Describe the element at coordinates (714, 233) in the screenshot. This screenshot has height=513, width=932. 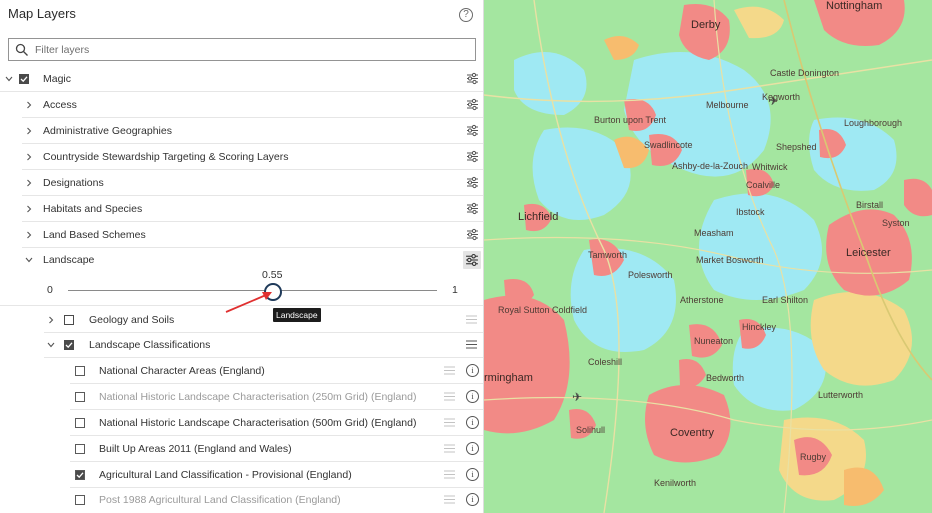
I see `town-label: Measham` at that location.